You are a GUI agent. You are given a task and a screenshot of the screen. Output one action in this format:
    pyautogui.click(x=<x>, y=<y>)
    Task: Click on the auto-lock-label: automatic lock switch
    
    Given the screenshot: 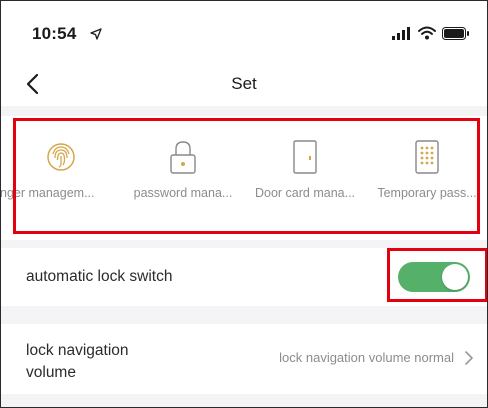 What is the action you would take?
    pyautogui.click(x=99, y=276)
    